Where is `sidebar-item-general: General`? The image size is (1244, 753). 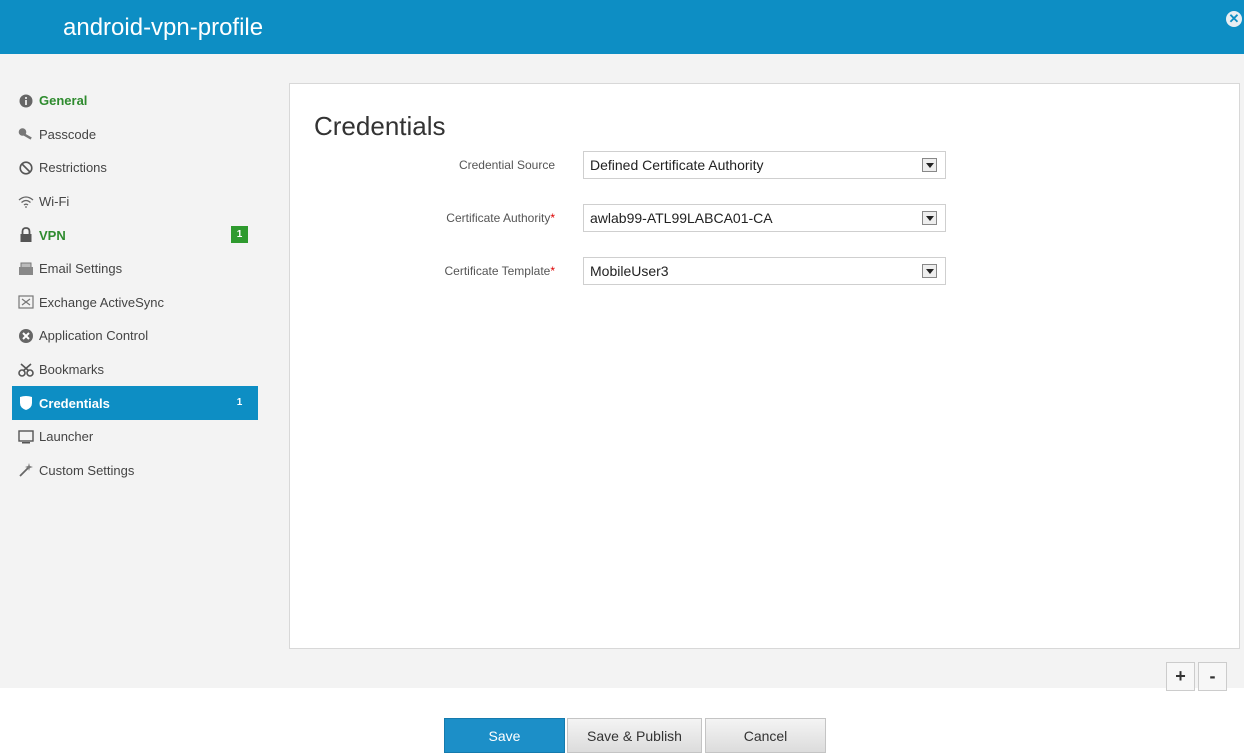 sidebar-item-general: General is located at coordinates (135, 101).